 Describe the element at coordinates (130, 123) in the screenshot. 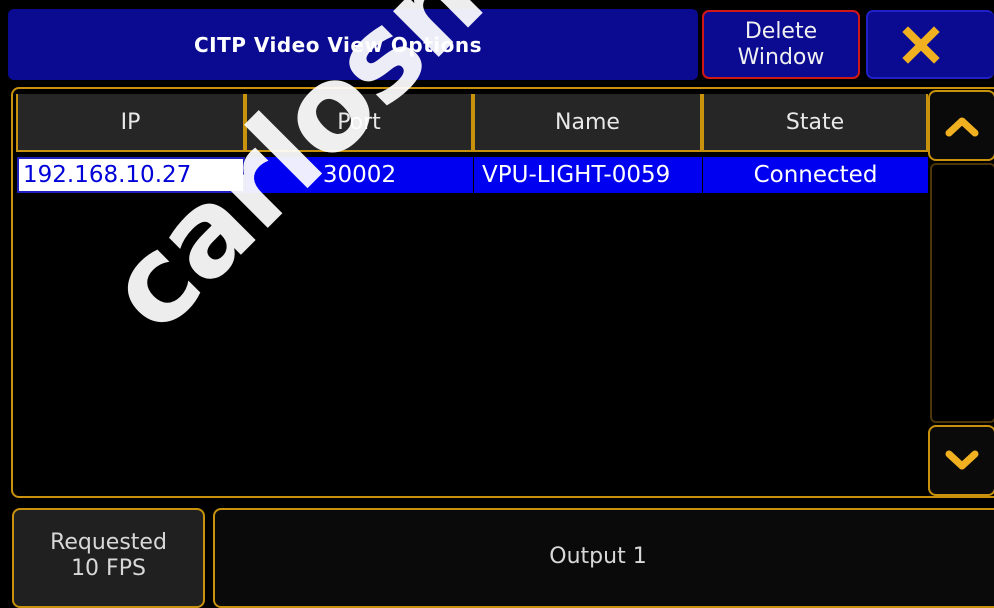

I see `column-header-ip: IP` at that location.